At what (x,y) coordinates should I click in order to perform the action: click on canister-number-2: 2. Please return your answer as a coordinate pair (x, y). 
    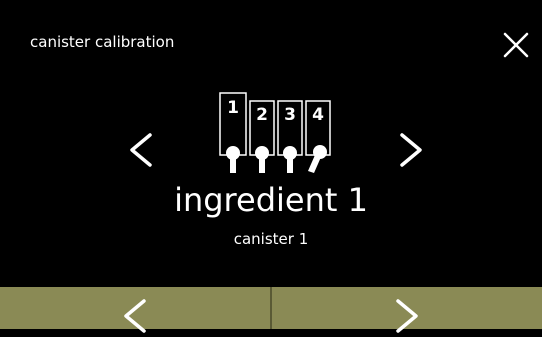
    Looking at the image, I should click on (262, 115).